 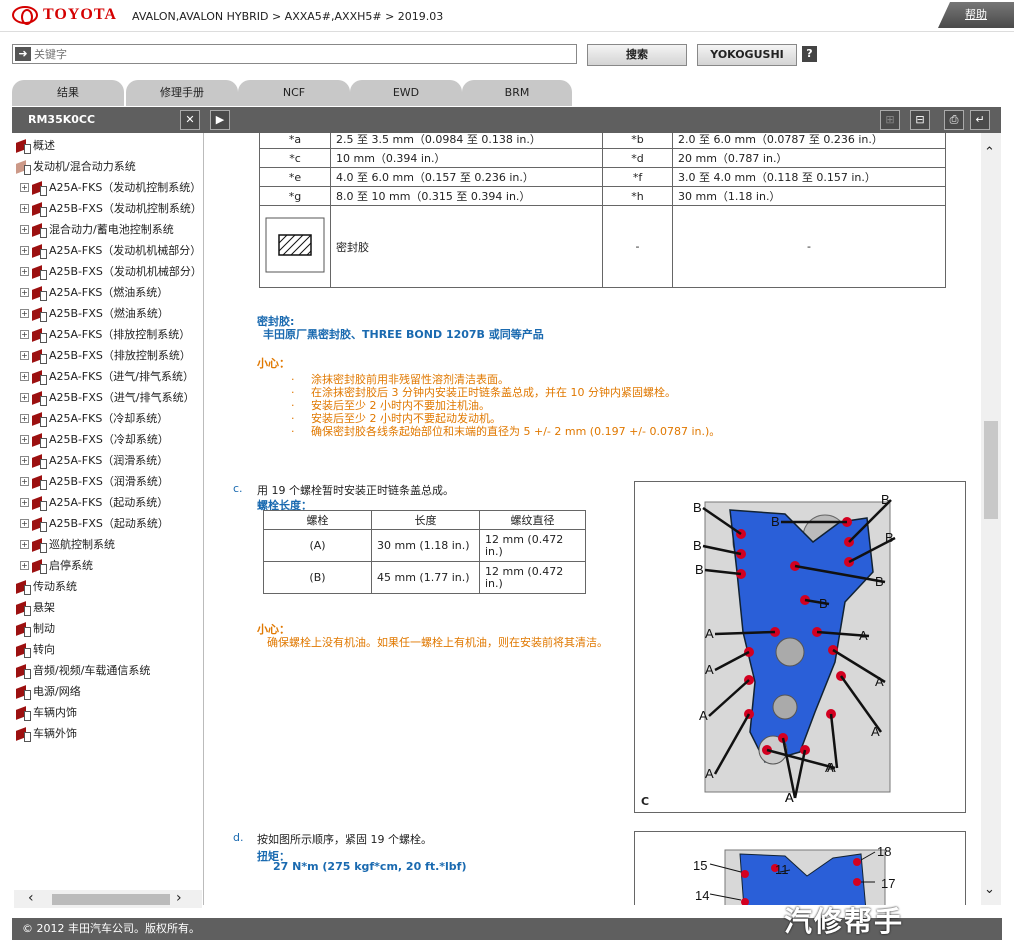 I want to click on sidebar-item: + A25A-FKS（进气/排气系统）, so click(x=107, y=376).